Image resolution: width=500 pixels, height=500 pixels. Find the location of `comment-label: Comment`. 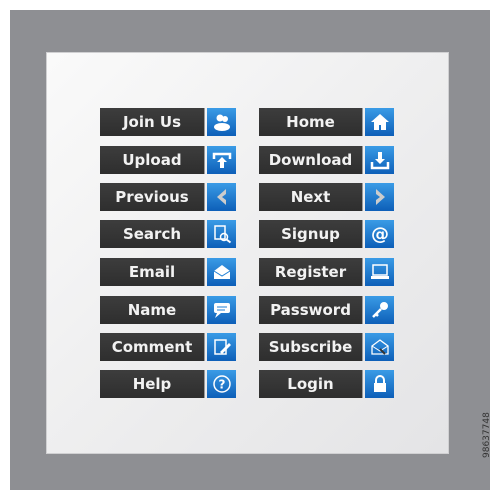

comment-label: Comment is located at coordinates (152, 347).